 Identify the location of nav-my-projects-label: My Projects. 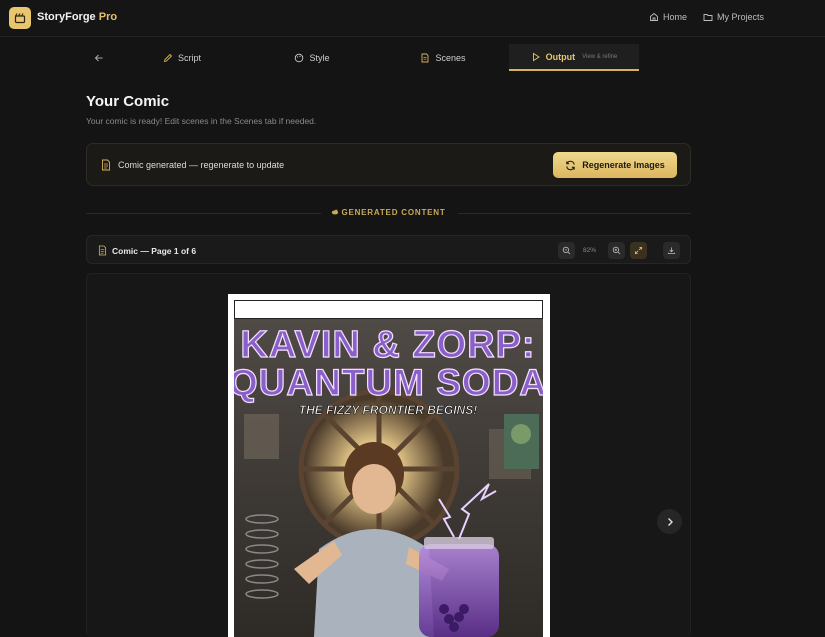
(741, 17).